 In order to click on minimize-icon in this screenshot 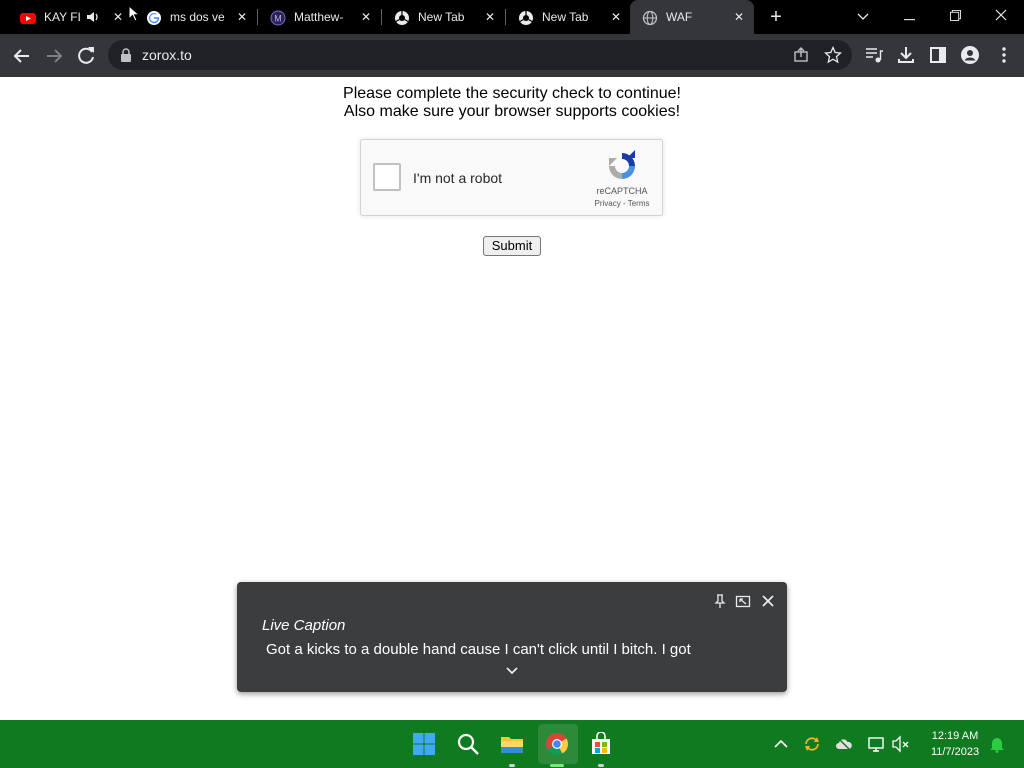, I will do `click(909, 20)`.